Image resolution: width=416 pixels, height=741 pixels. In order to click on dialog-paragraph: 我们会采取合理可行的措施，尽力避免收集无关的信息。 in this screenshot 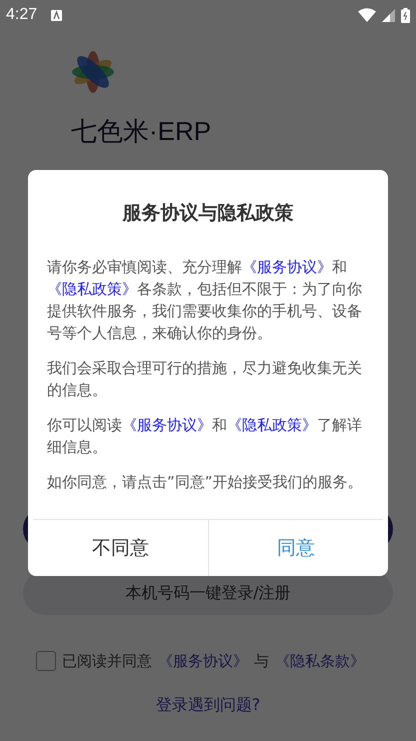, I will do `click(205, 379)`.